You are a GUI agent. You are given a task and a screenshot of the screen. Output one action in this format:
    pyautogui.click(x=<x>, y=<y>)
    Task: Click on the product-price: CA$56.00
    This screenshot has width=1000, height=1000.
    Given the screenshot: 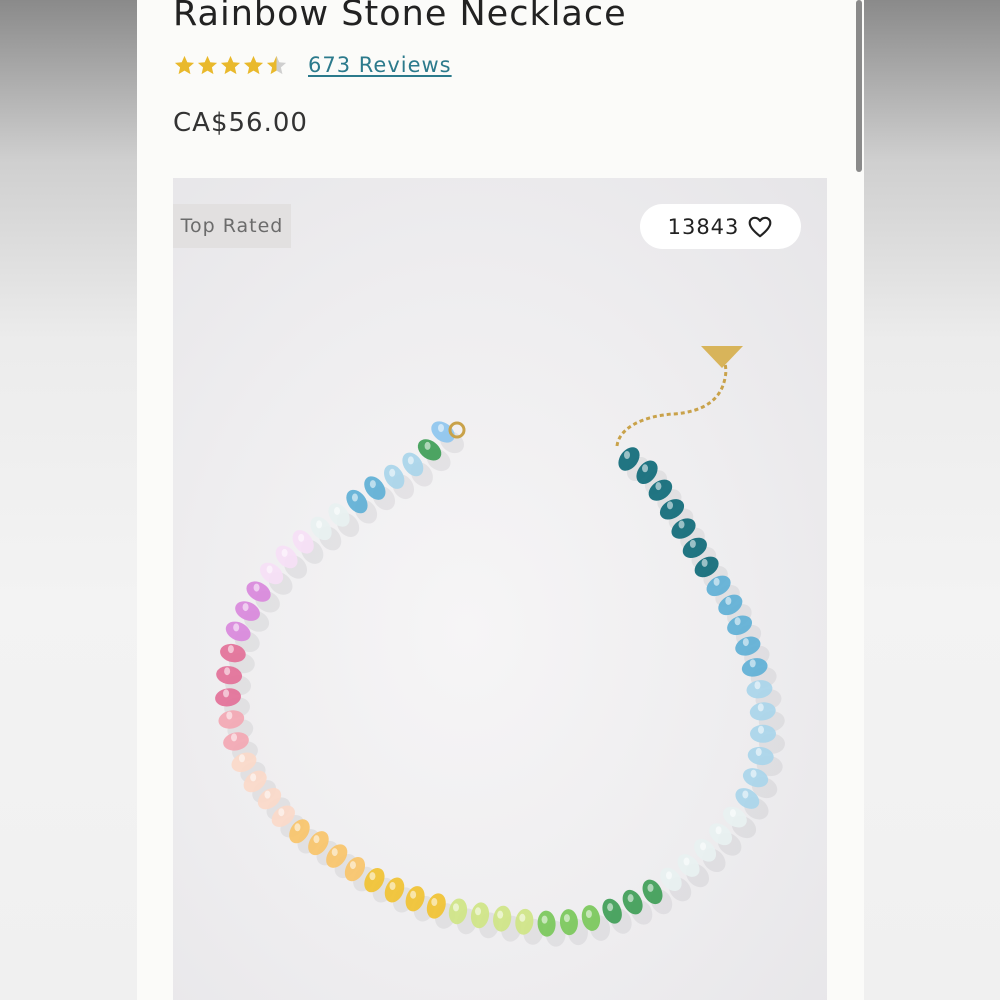 What is the action you would take?
    pyautogui.click(x=240, y=123)
    